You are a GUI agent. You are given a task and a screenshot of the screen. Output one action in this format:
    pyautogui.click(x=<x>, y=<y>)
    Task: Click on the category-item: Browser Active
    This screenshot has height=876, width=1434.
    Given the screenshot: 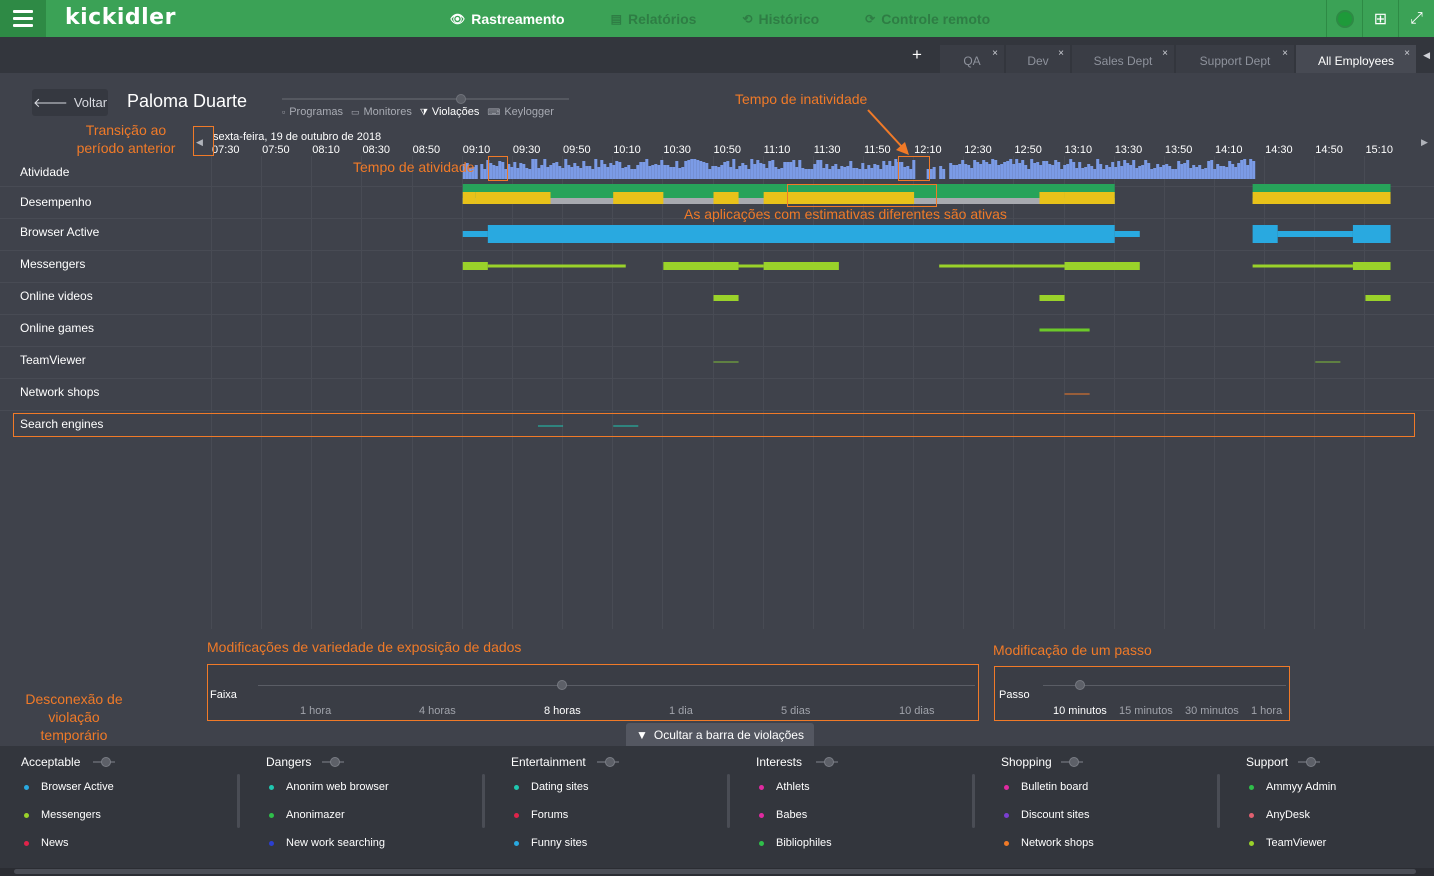 What is the action you would take?
    pyautogui.click(x=77, y=787)
    